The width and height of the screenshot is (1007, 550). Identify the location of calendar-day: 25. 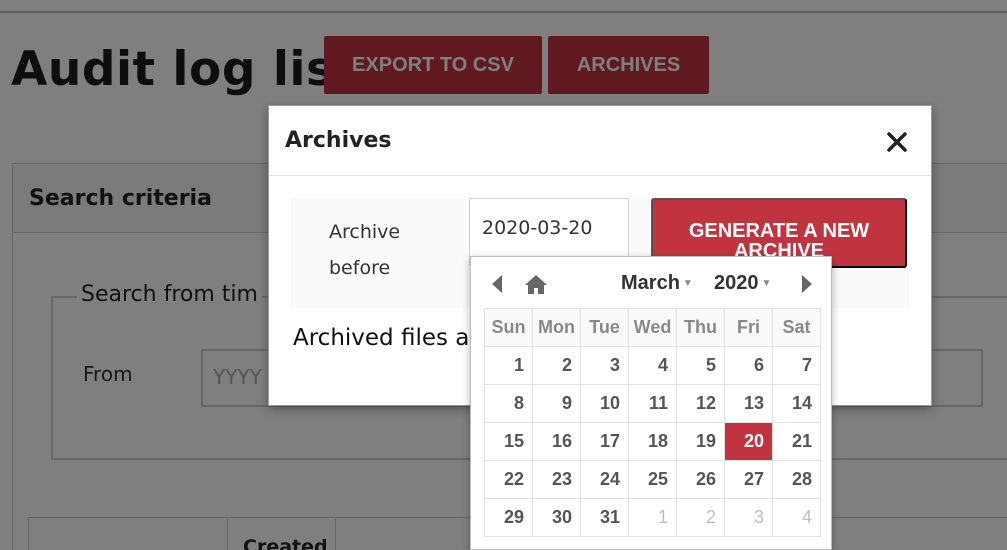
(652, 479).